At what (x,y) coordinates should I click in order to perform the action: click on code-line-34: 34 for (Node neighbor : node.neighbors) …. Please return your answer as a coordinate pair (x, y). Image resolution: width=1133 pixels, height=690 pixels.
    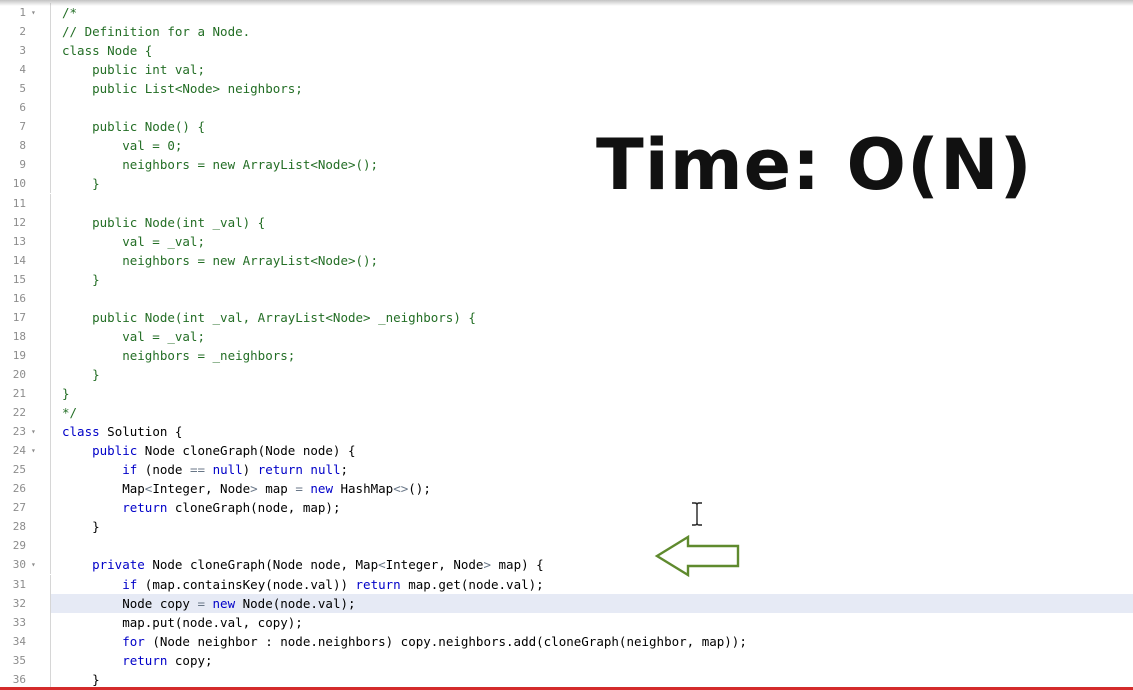
    Looking at the image, I should click on (566, 641).